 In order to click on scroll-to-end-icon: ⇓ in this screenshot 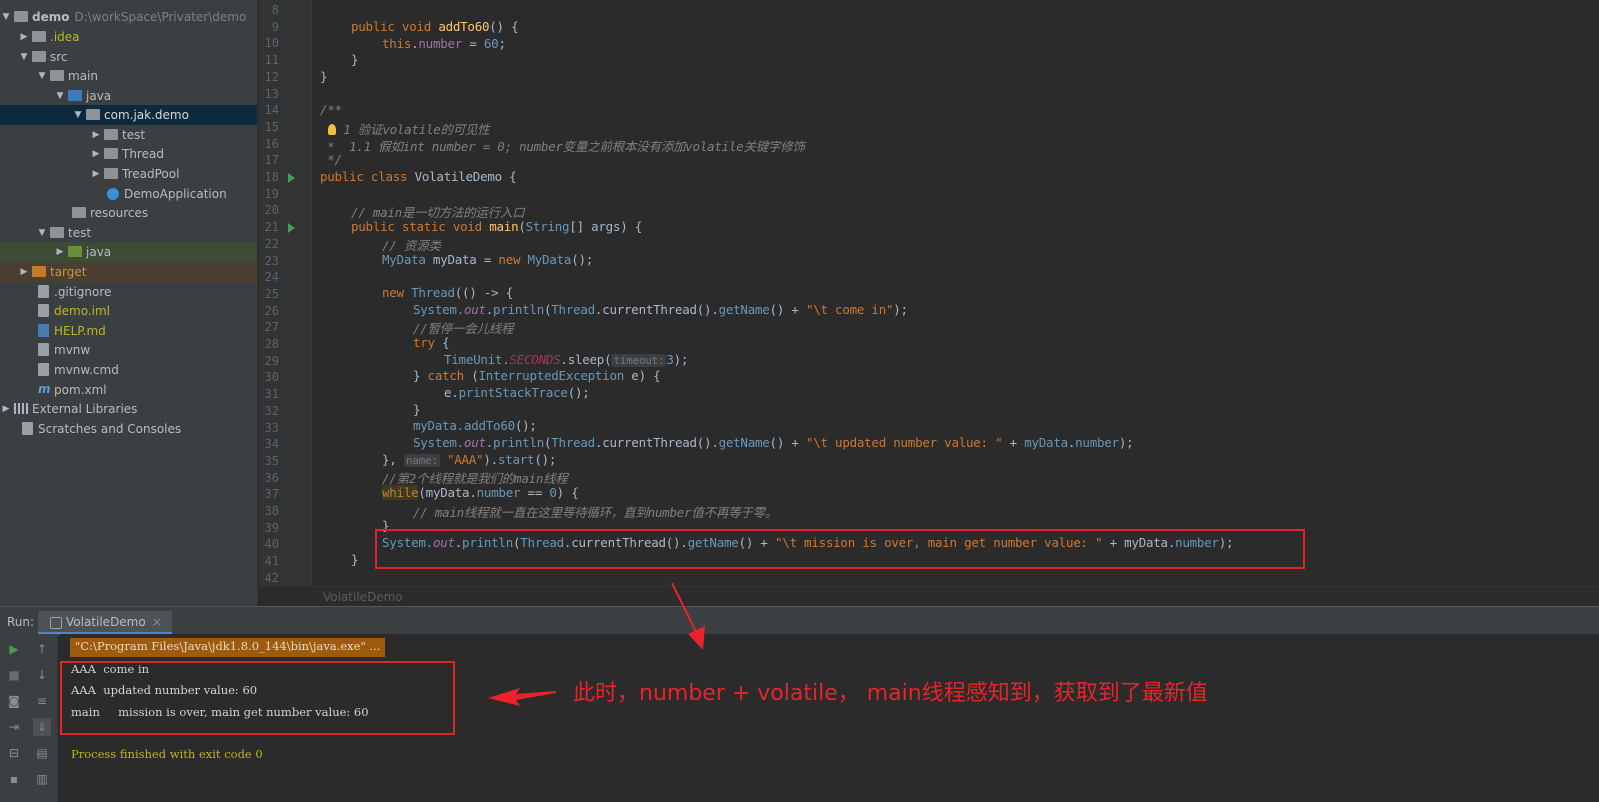, I will do `click(42, 727)`.